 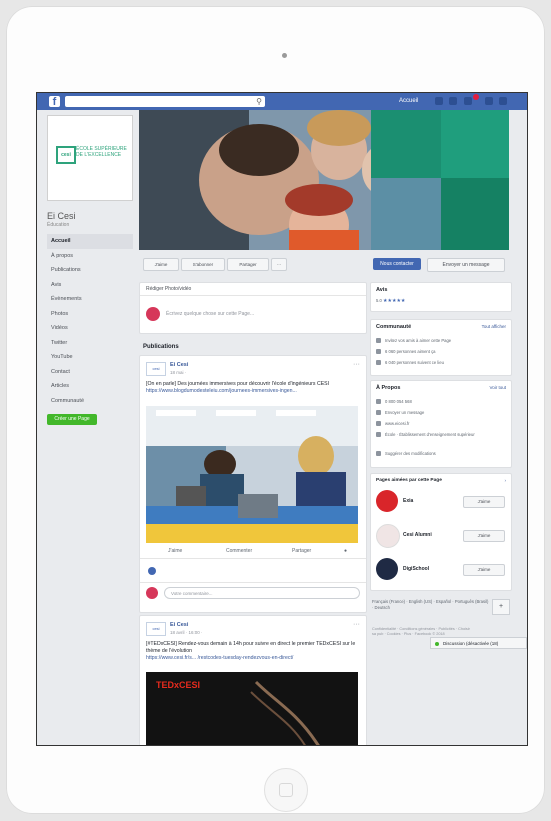 I want to click on cesi-logo-mark: cesi, so click(x=66, y=155).